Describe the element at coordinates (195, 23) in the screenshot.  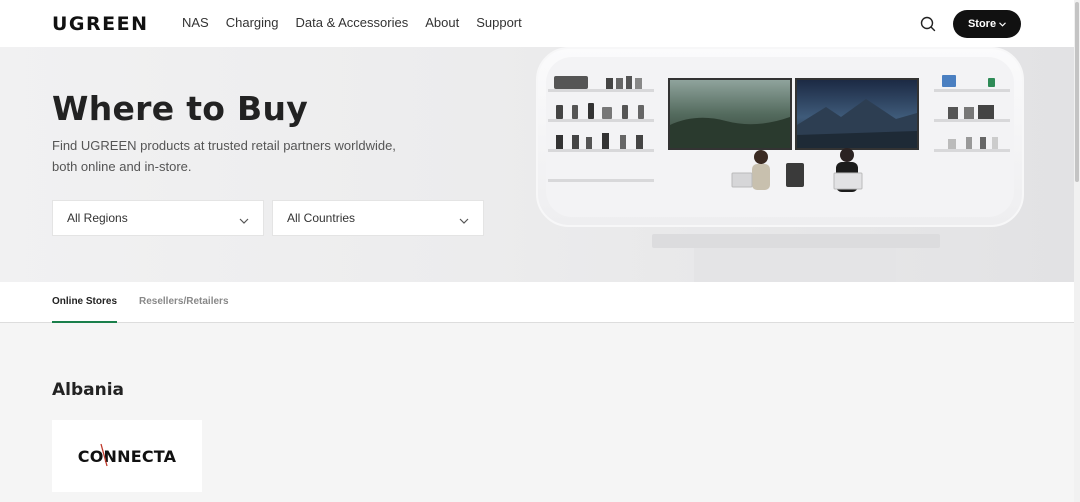
I see `nav-item-nas: NAS` at that location.